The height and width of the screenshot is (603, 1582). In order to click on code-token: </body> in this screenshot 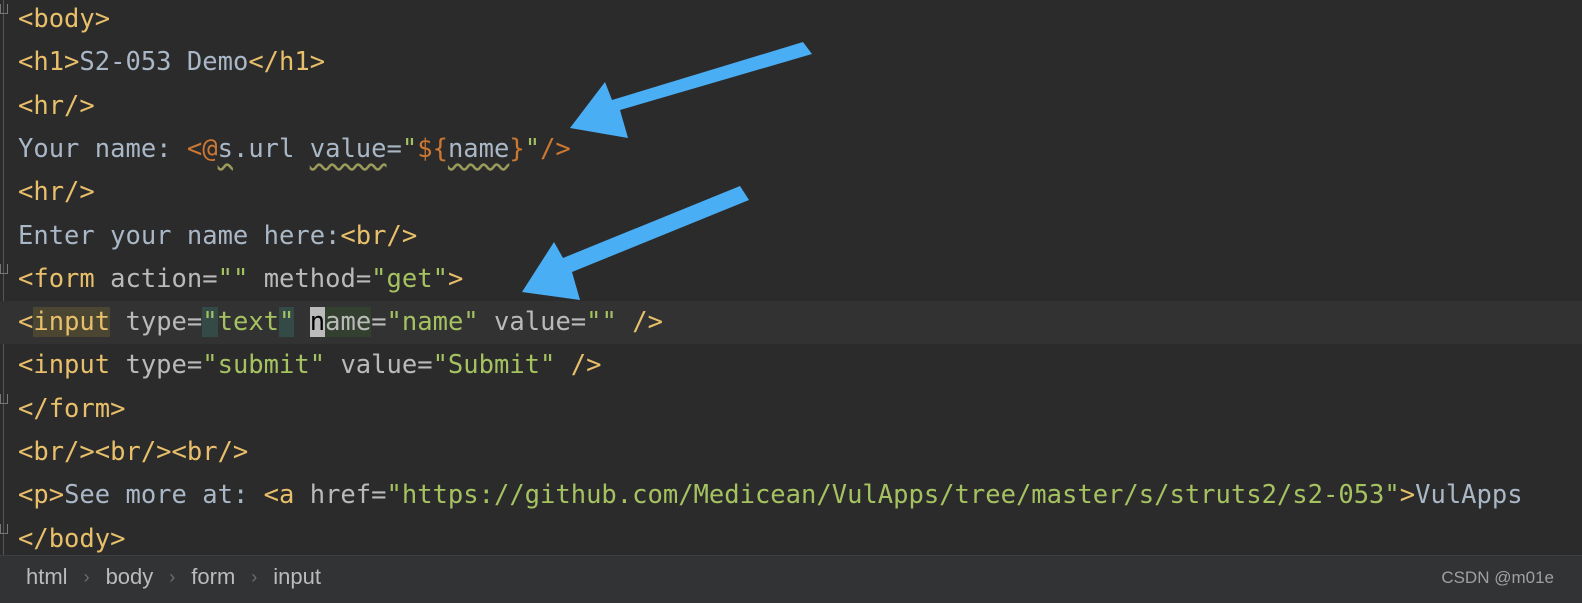, I will do `click(72, 538)`.